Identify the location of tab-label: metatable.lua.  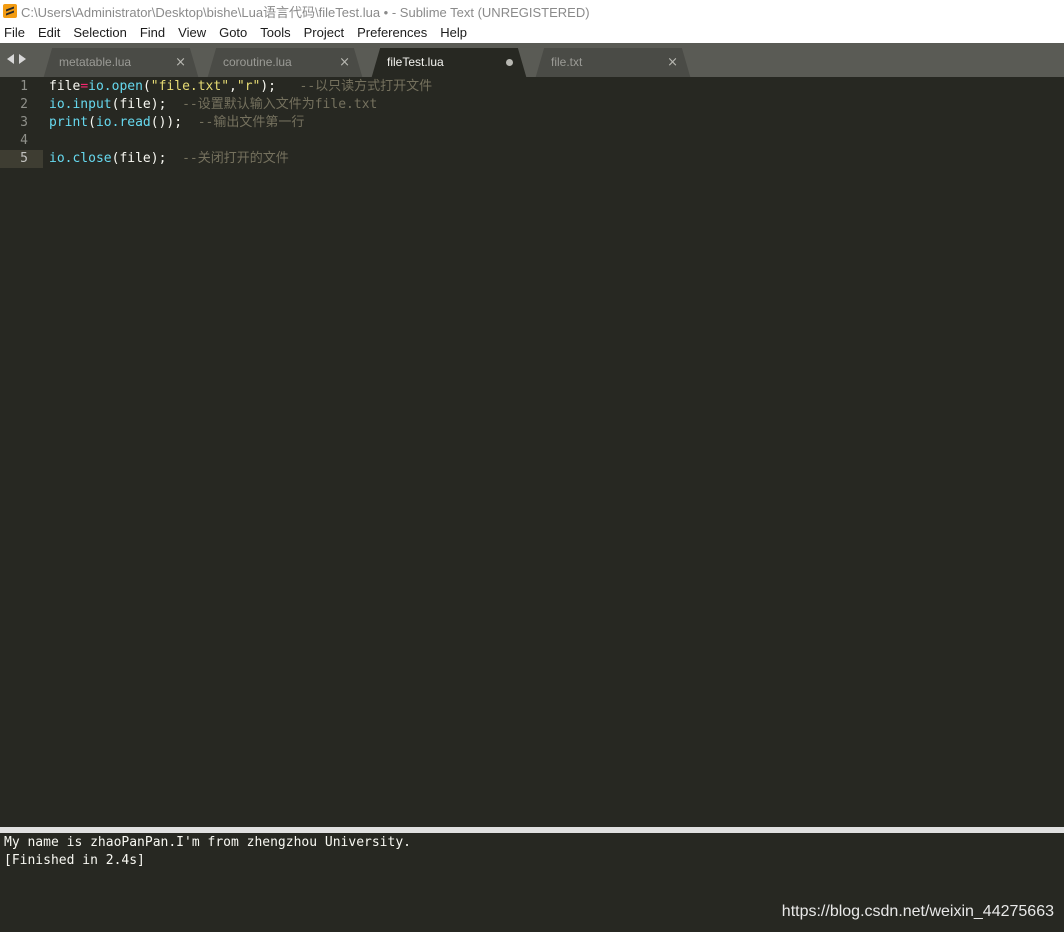
(95, 62).